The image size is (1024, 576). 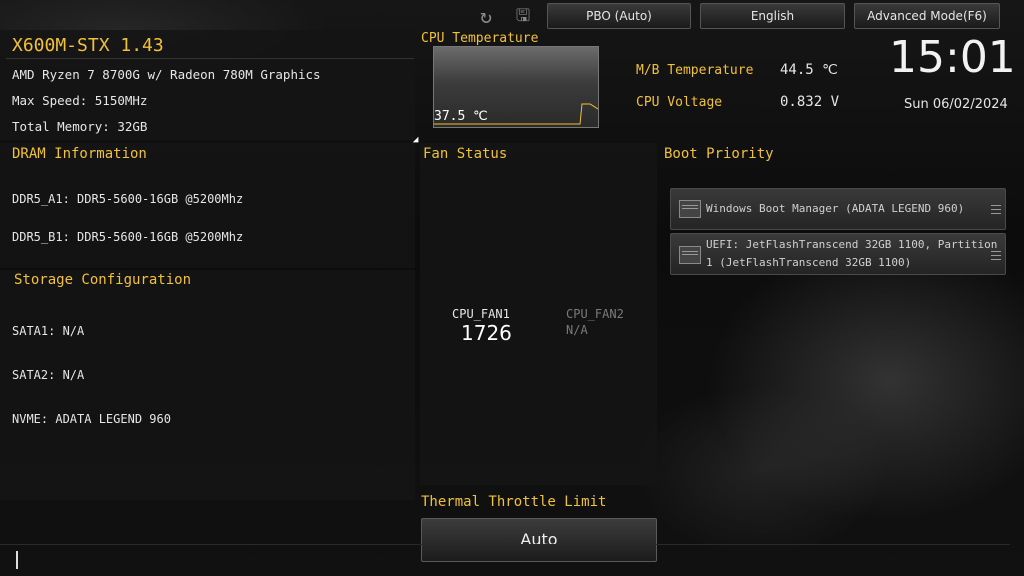 What do you see at coordinates (80, 100) in the screenshot?
I see `max-speed: Max Speed: 5150MHz` at bounding box center [80, 100].